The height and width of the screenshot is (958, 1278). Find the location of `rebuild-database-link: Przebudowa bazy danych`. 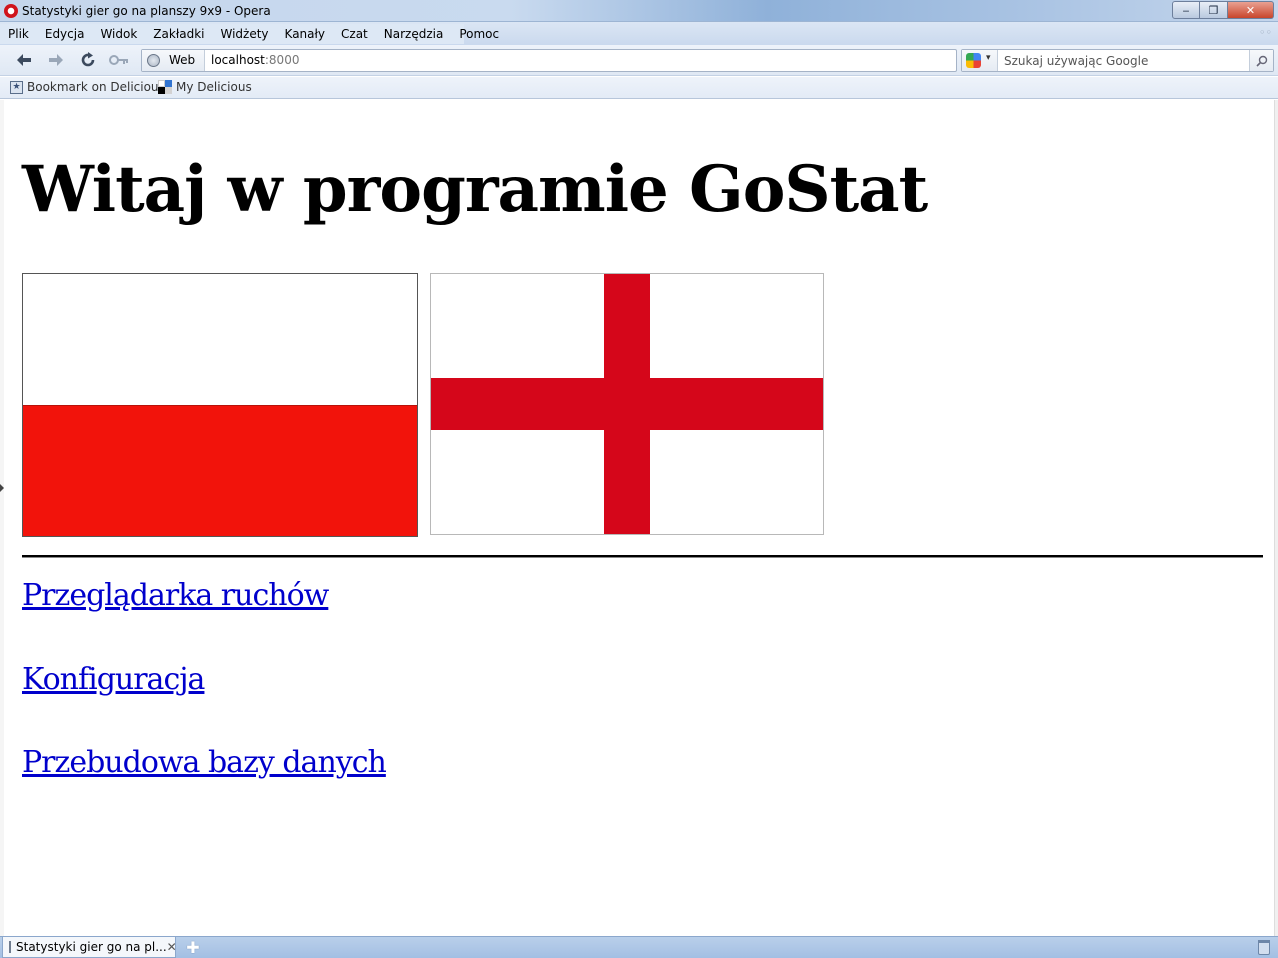

rebuild-database-link: Przebudowa bazy danych is located at coordinates (204, 763).